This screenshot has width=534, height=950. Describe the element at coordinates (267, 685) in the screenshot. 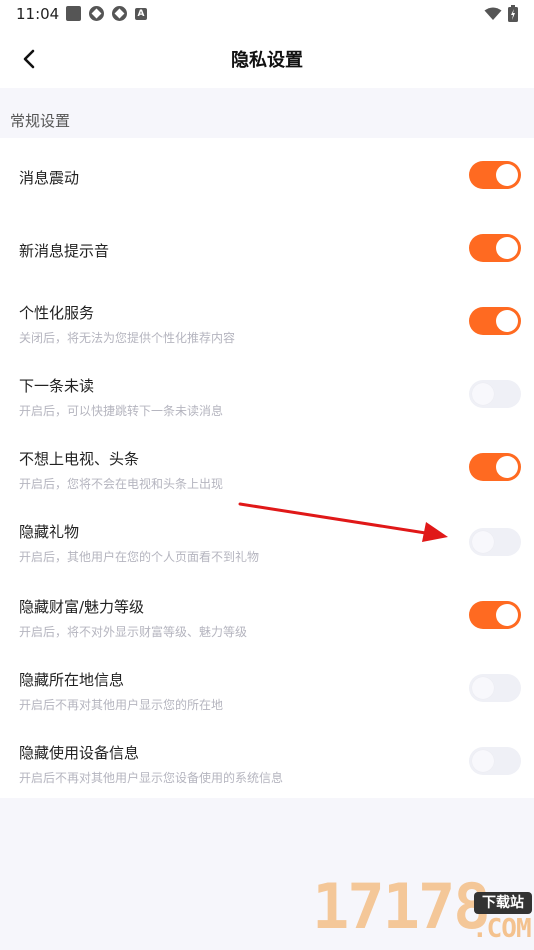

I see `setting-row-hide-location: 隐藏所在地信息 开启后不再对其他用户显示您的所在地` at that location.